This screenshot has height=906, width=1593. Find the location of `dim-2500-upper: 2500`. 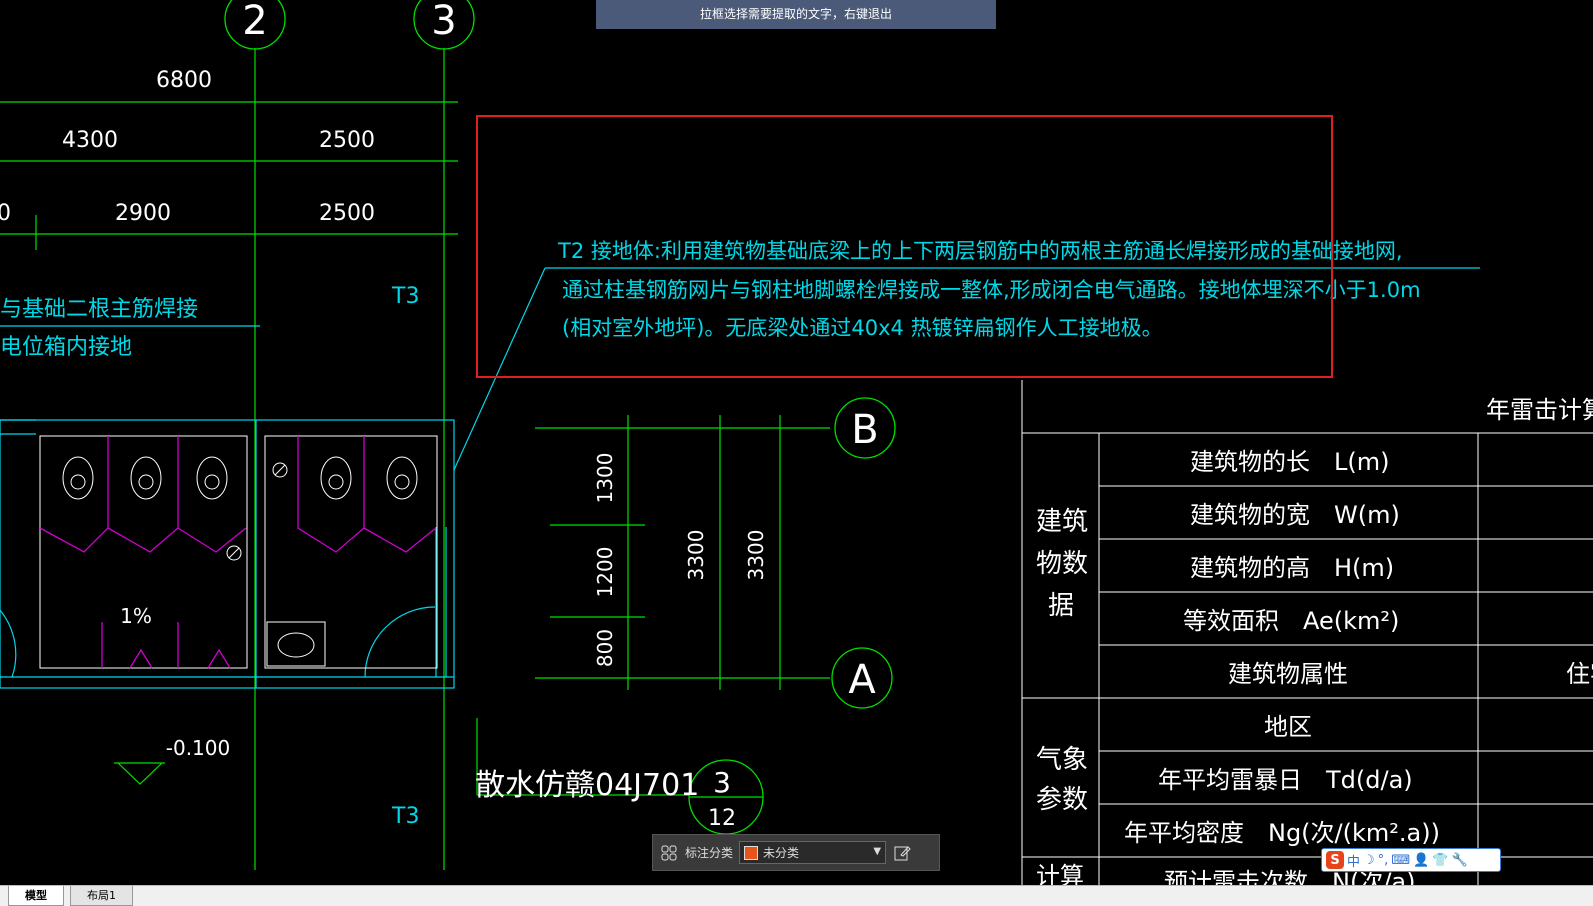

dim-2500-upper: 2500 is located at coordinates (347, 140).